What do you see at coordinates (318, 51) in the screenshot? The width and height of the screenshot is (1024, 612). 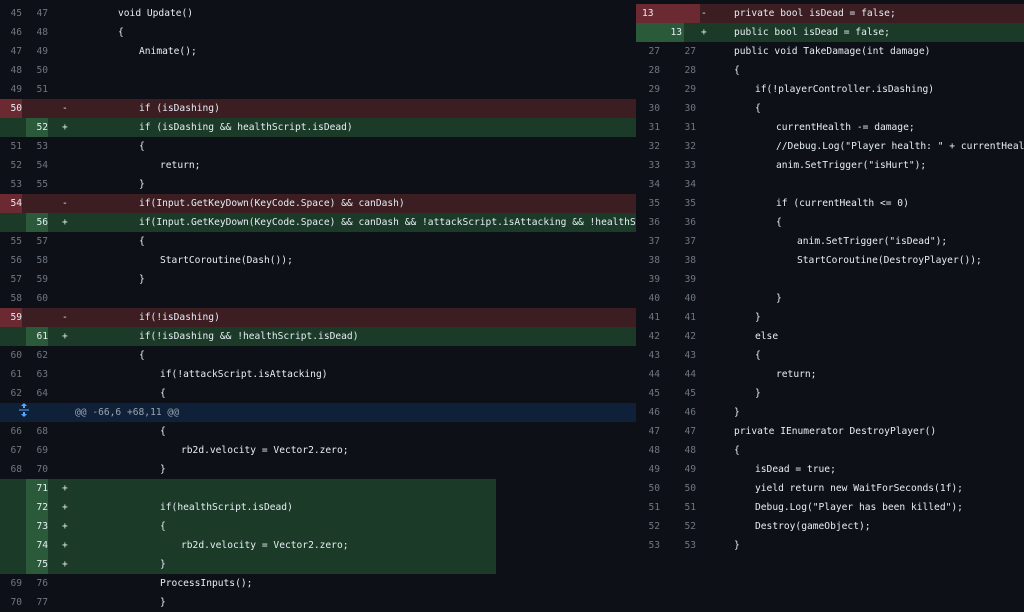 I see `diff-line-row: 47 49 Animate();` at bounding box center [318, 51].